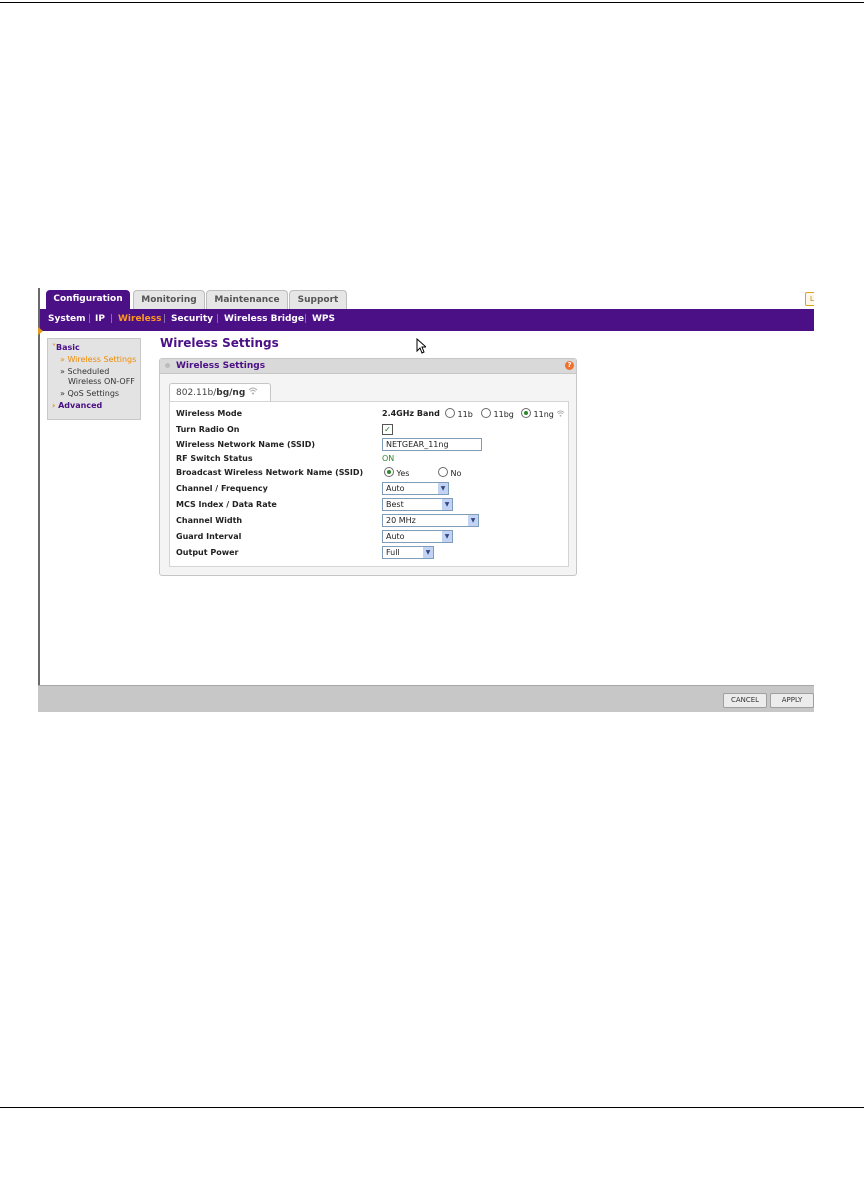 This screenshot has width=864, height=1184. I want to click on cancel-button: CANCEL, so click(745, 700).